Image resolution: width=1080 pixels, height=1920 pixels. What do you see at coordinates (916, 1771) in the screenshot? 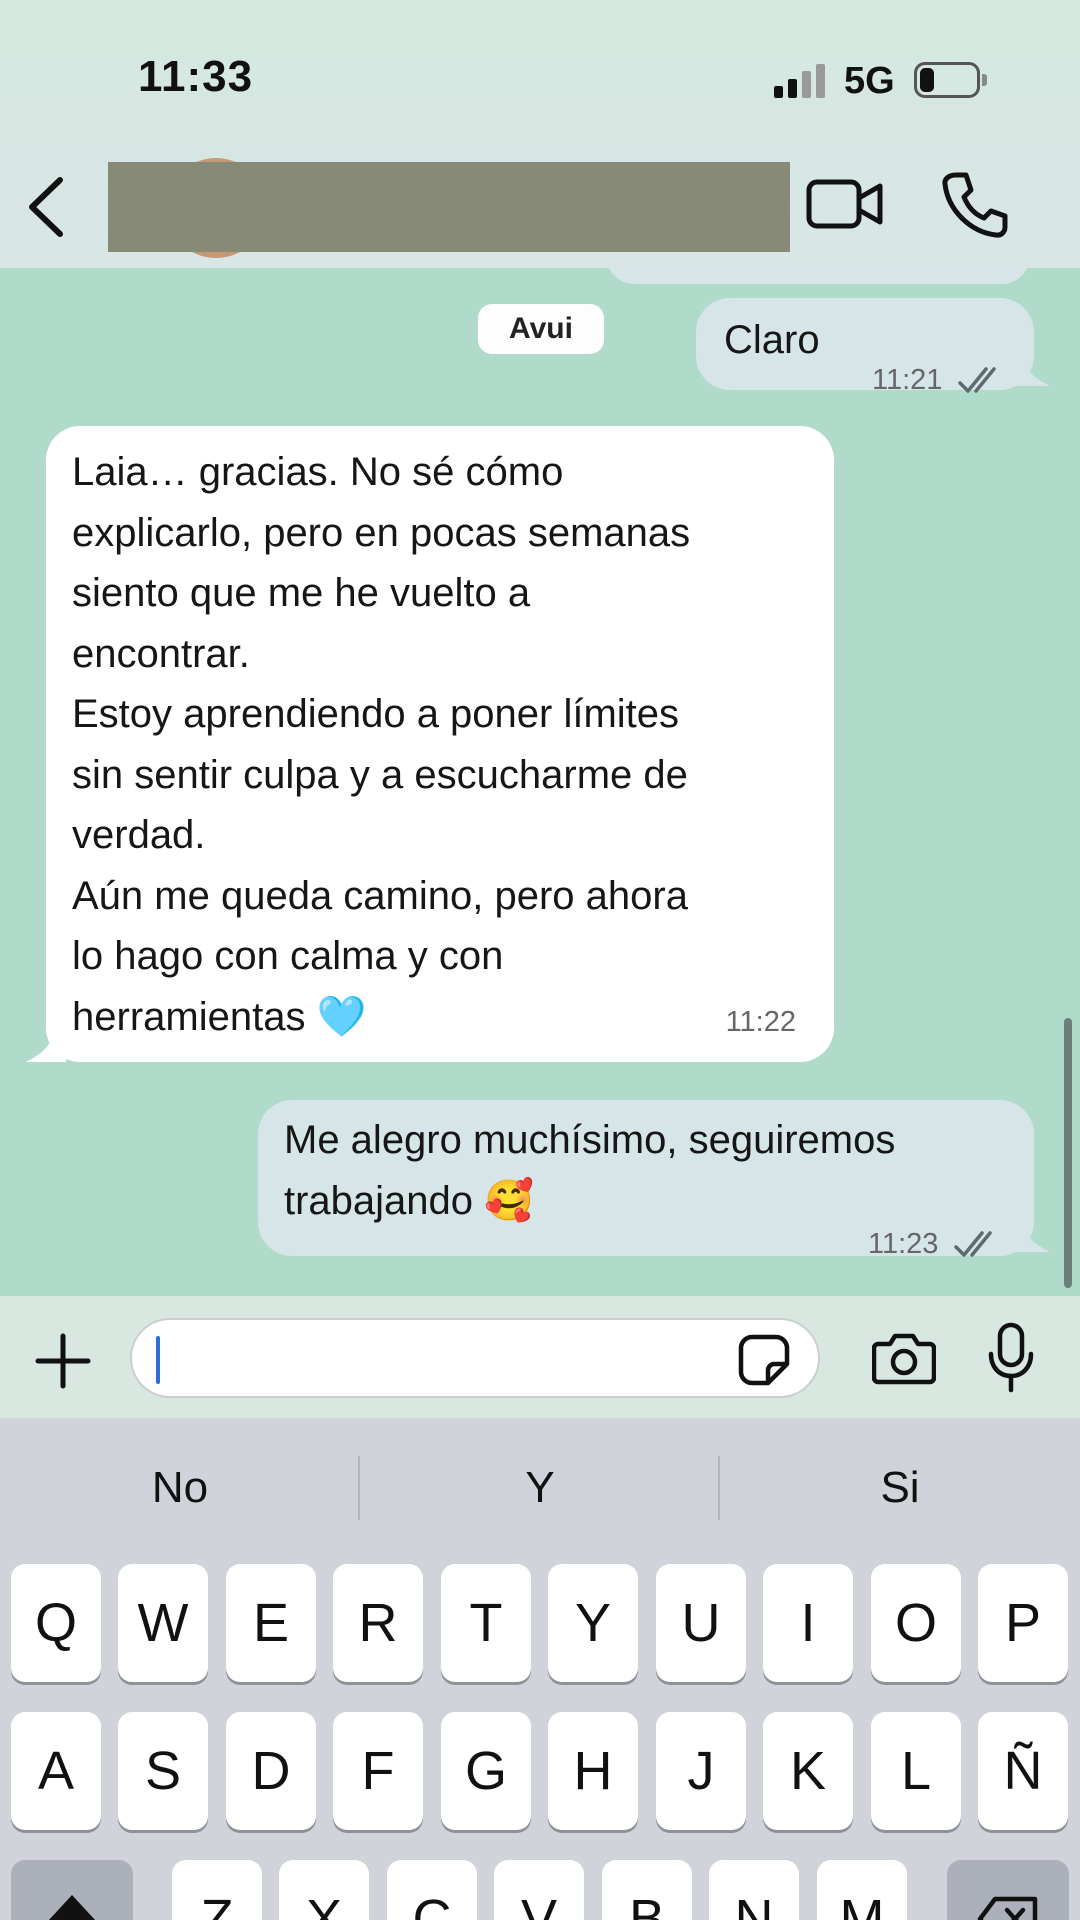
I see `key: L` at bounding box center [916, 1771].